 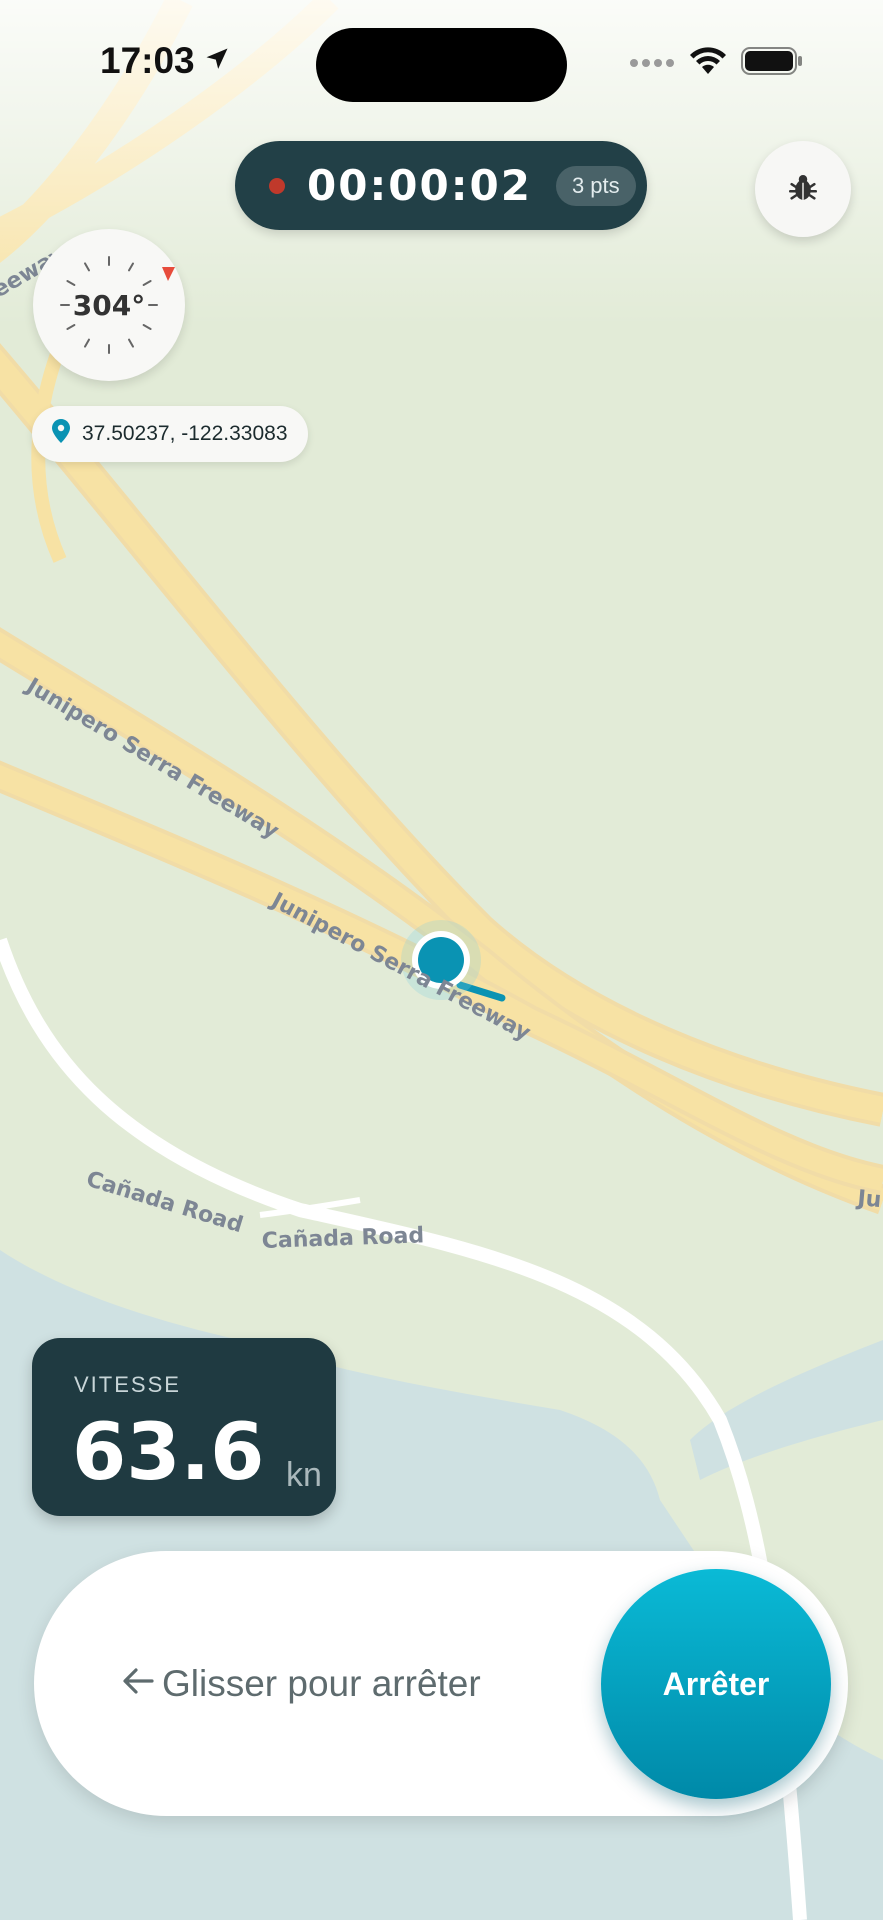 I want to click on coordinates-chip: 37.50237, -122.33083, so click(x=170, y=434).